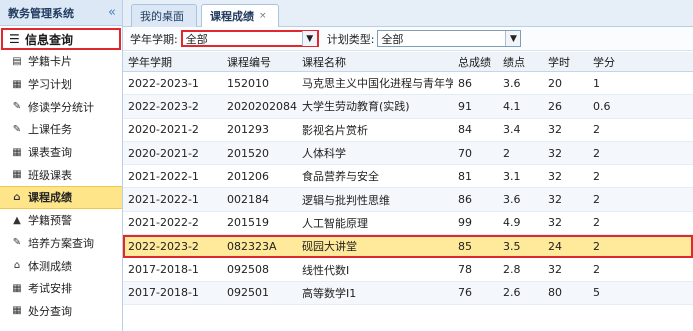 The height and width of the screenshot is (331, 693). What do you see at coordinates (465, 293) in the screenshot?
I see `table-cell: 76` at bounding box center [465, 293].